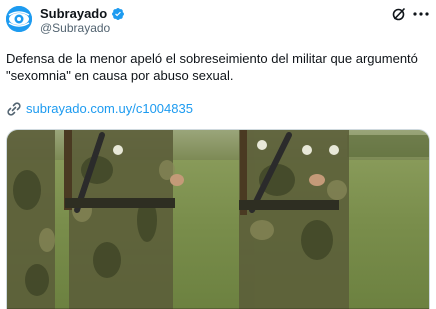  I want to click on eye-logo-icon, so click(19, 19).